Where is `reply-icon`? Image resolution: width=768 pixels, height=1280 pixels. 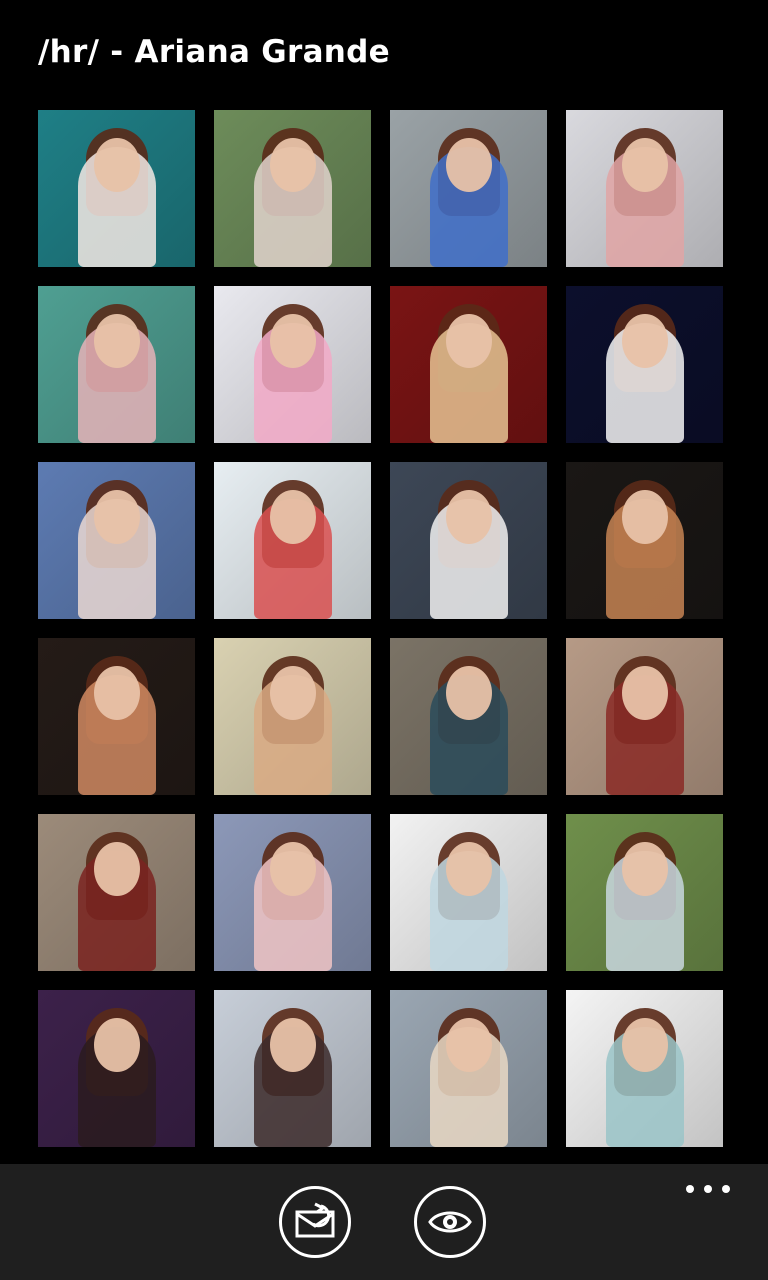 reply-icon is located at coordinates (315, 1220).